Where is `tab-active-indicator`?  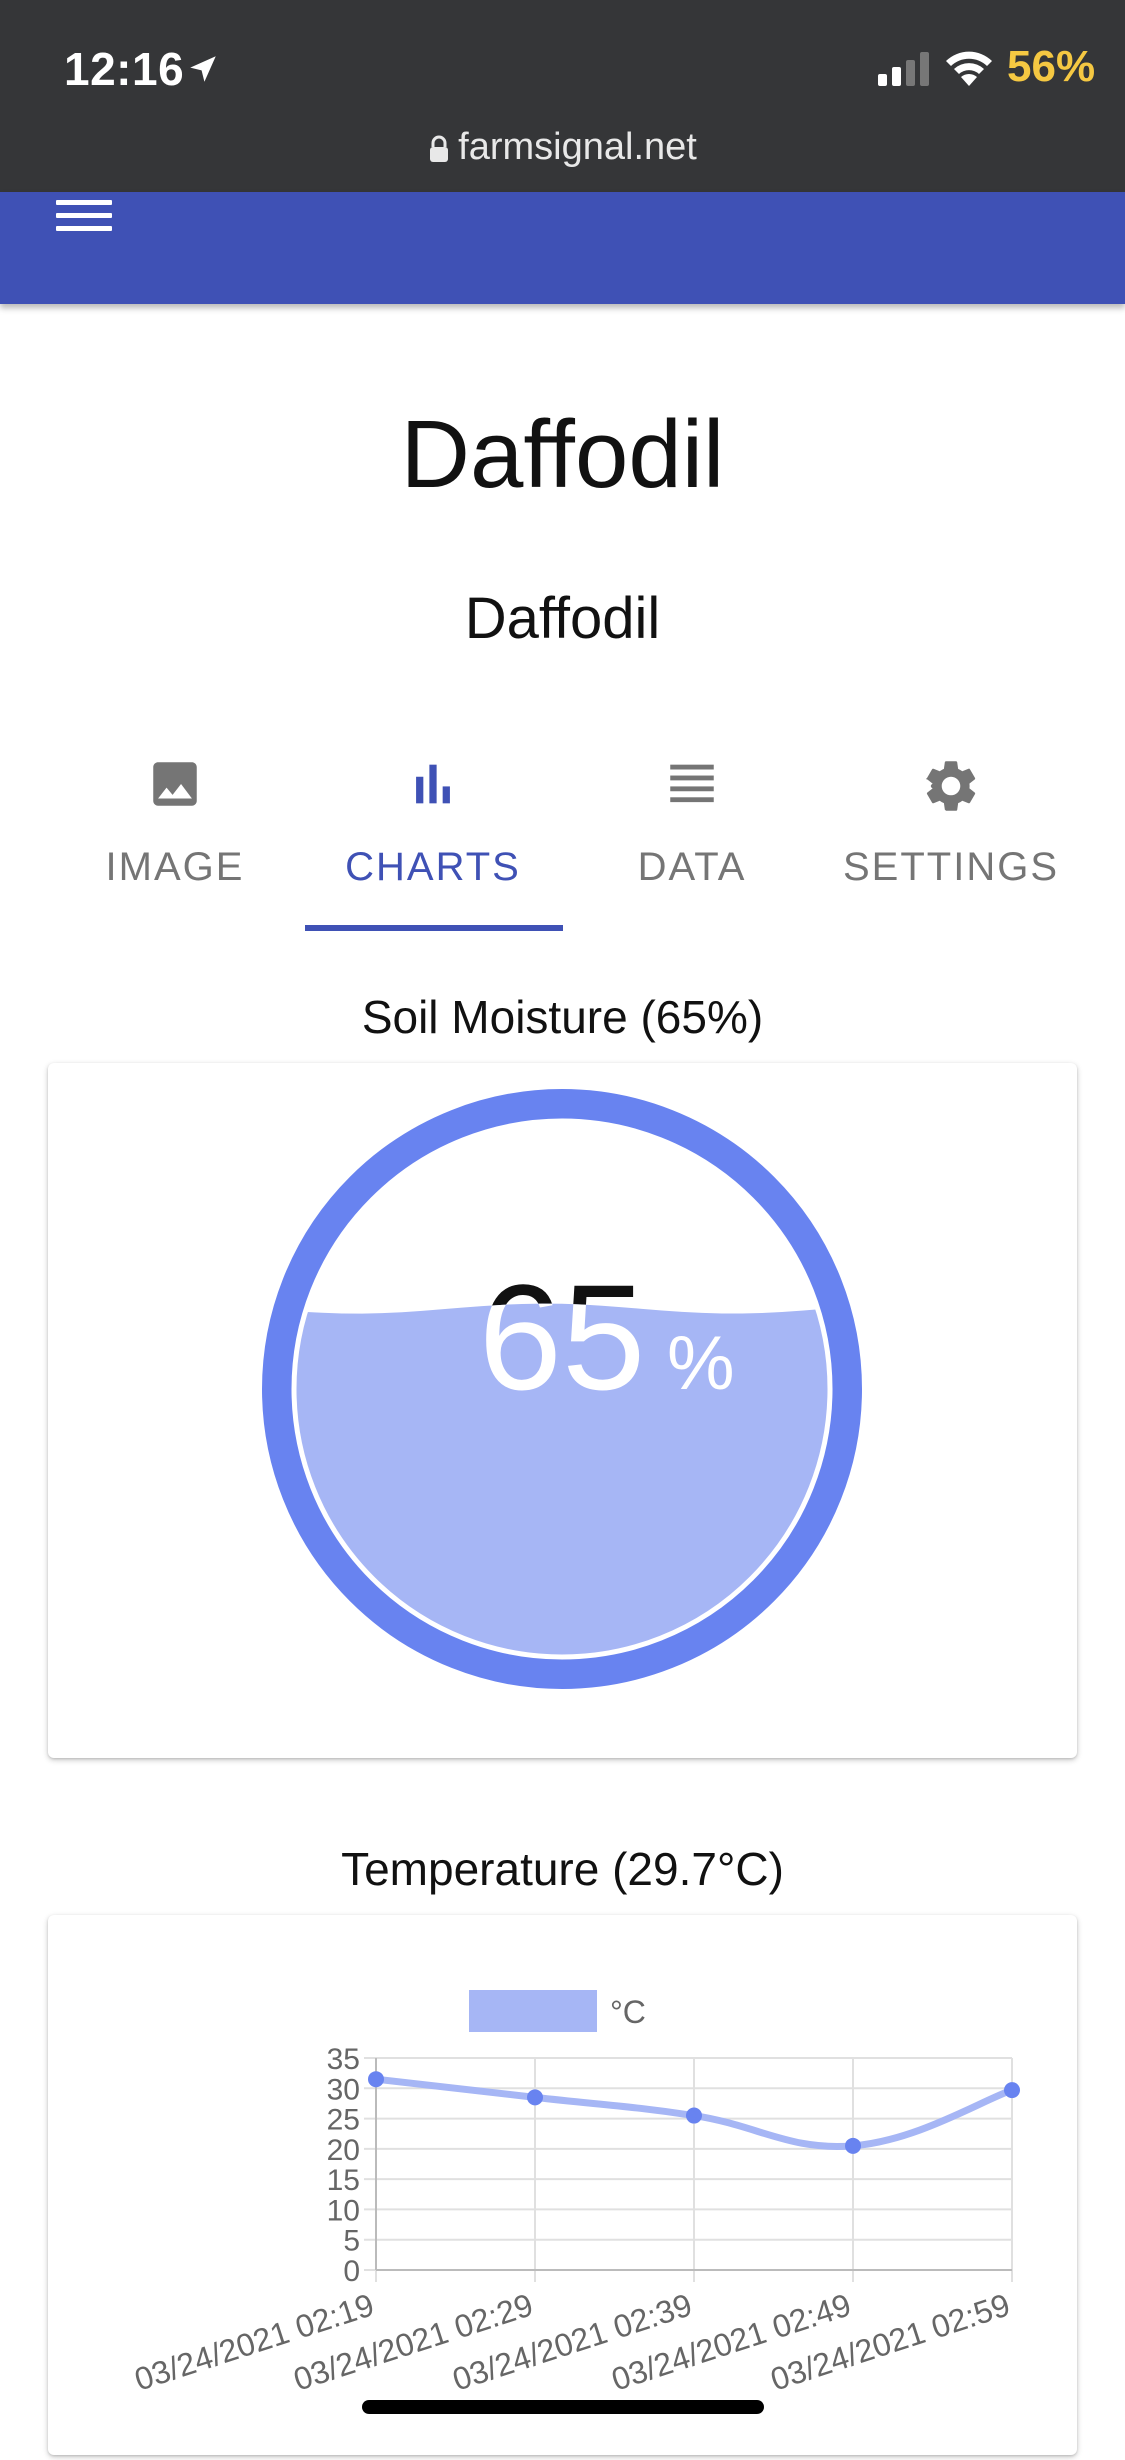
tab-active-indicator is located at coordinates (434, 928).